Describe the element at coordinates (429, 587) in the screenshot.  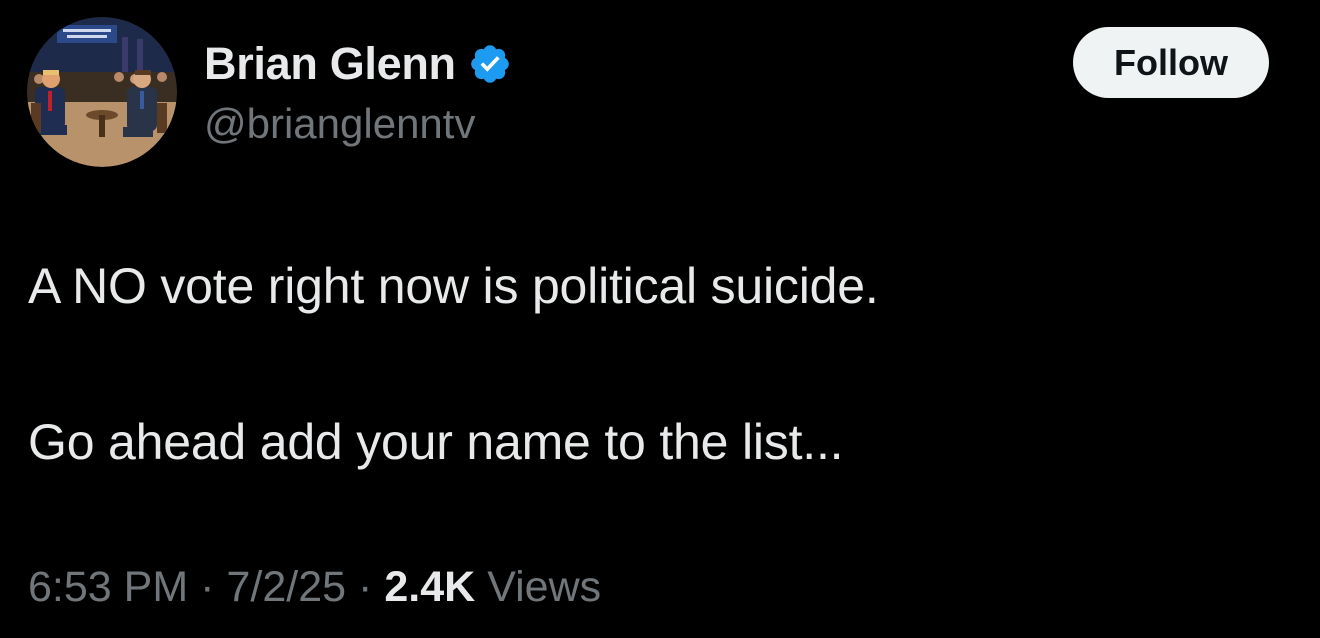
I see `views-count: 2.4K` at that location.